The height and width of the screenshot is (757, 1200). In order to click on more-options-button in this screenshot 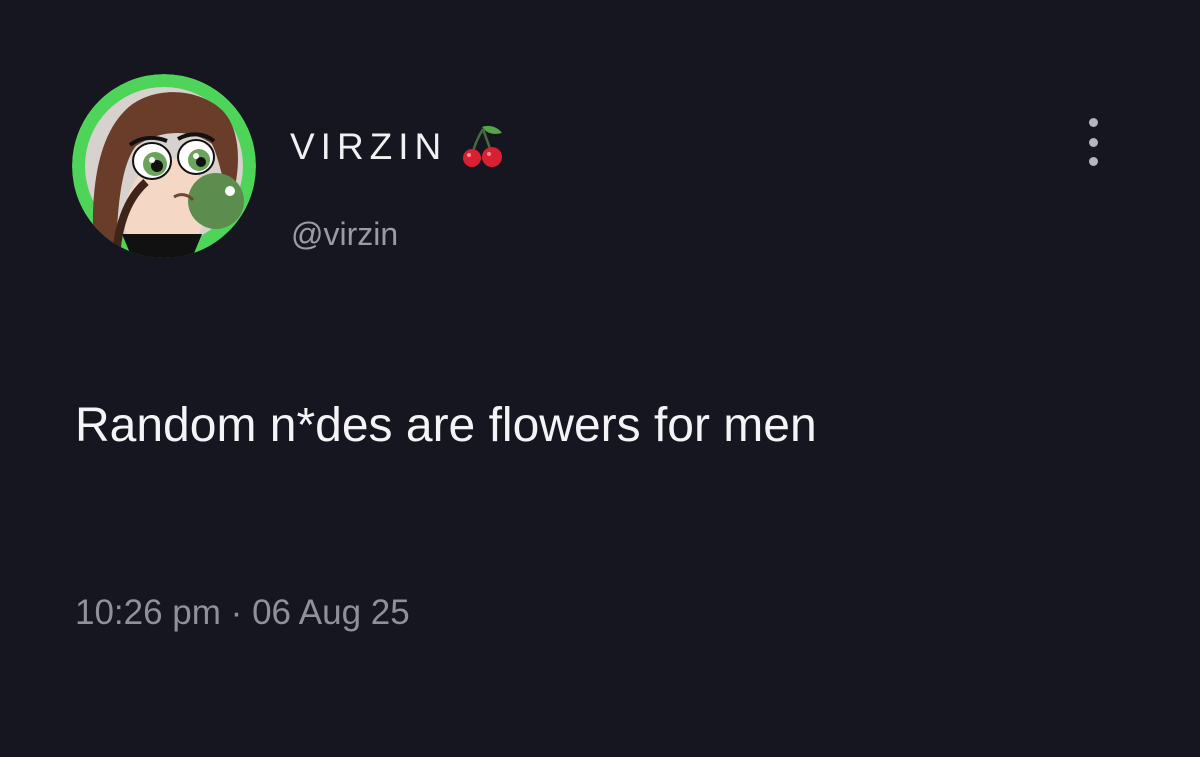, I will do `click(1093, 142)`.